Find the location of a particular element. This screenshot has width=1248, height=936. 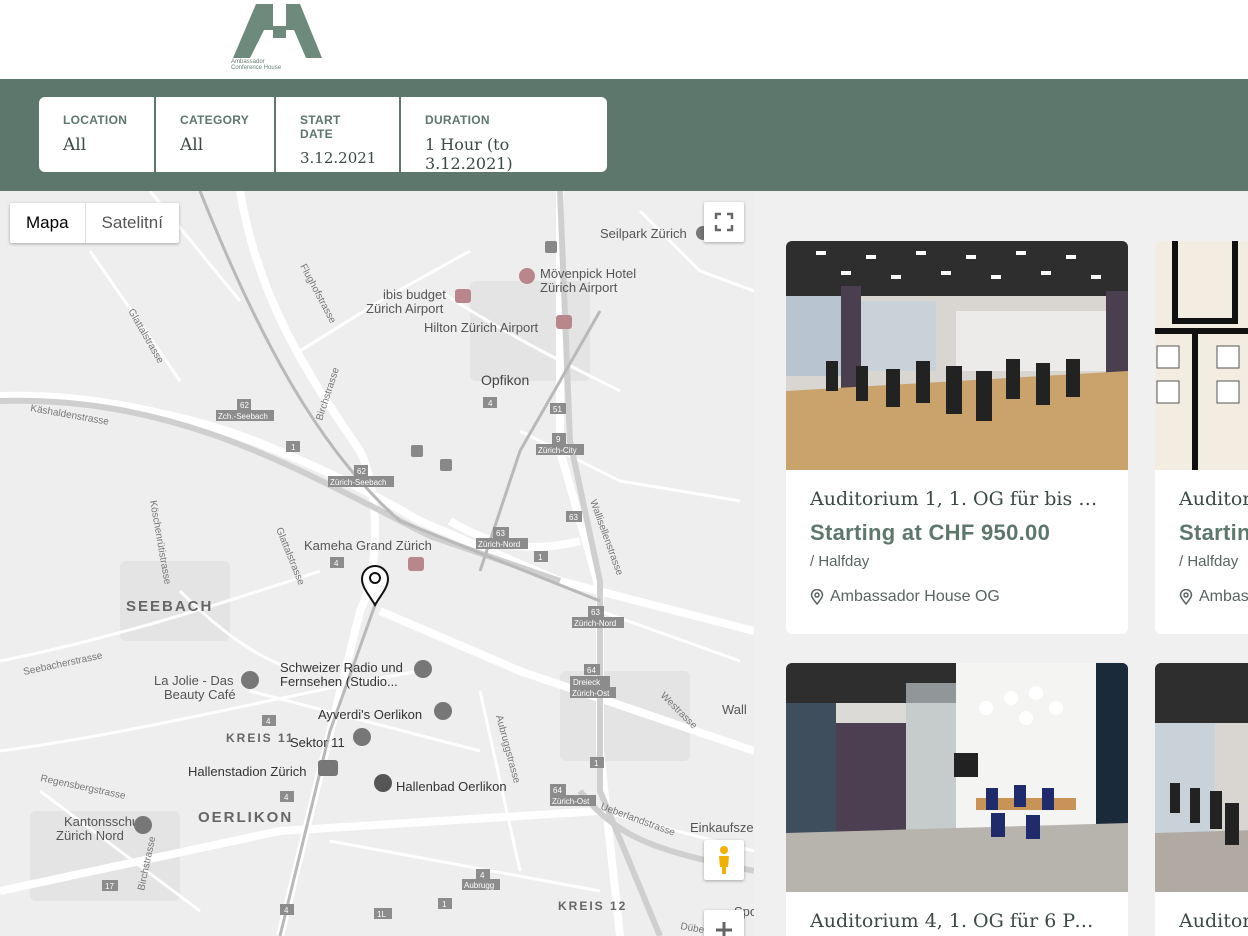

place-label: Schweizer Radio und is located at coordinates (341, 667).